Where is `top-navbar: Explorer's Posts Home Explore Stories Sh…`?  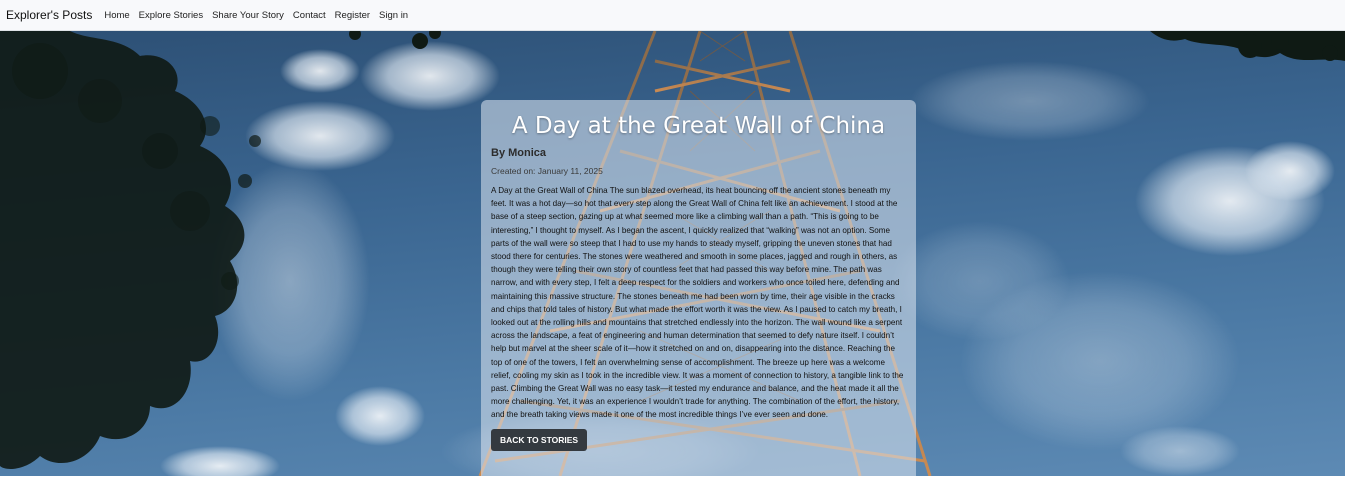
top-navbar: Explorer's Posts Home Explore Stories Sh… is located at coordinates (672, 15).